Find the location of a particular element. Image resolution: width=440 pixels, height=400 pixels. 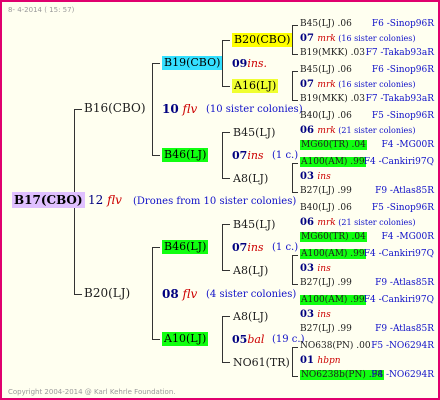

ancestor-origin: F4 -MG00R is located at coordinates (407, 237).